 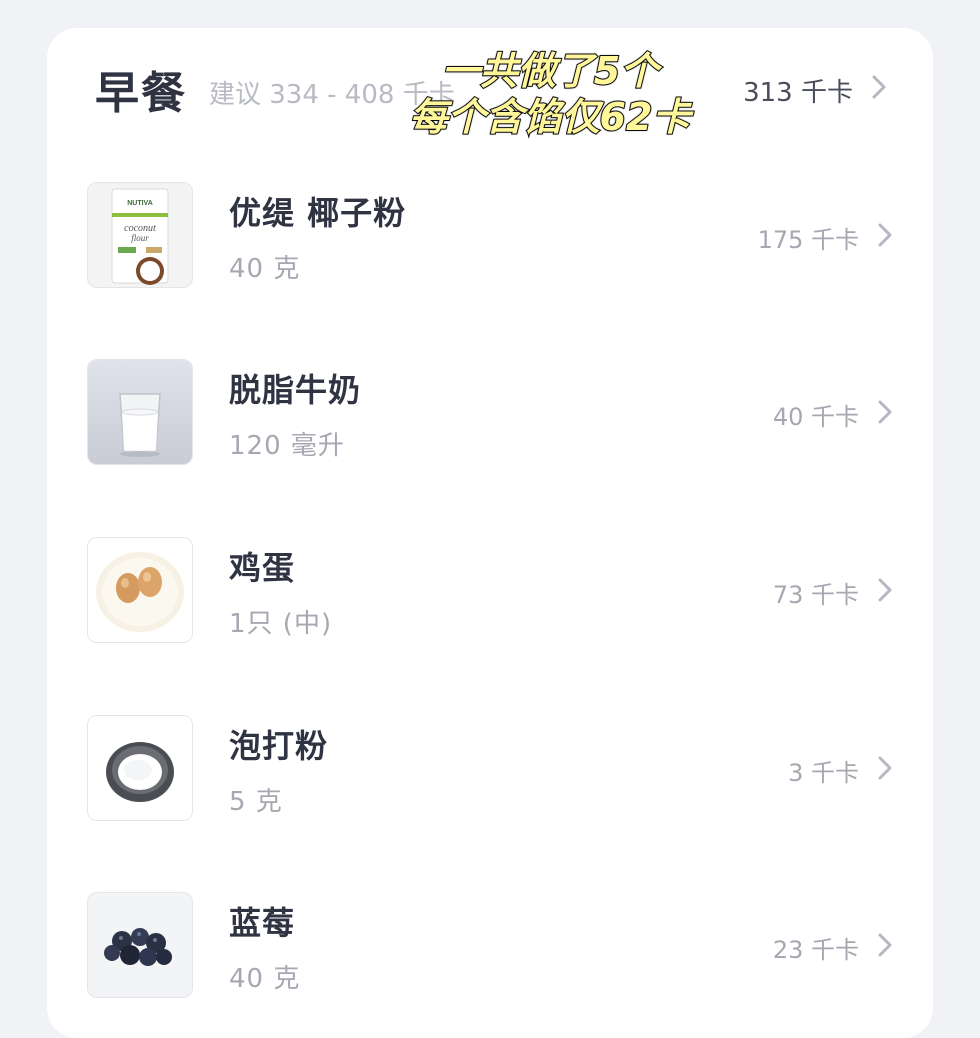 What do you see at coordinates (140, 412) in the screenshot?
I see `milk-glass-icon` at bounding box center [140, 412].